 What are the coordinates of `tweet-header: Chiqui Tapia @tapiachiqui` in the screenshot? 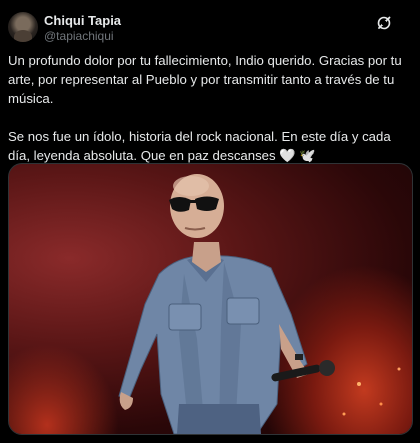 It's located at (210, 28).